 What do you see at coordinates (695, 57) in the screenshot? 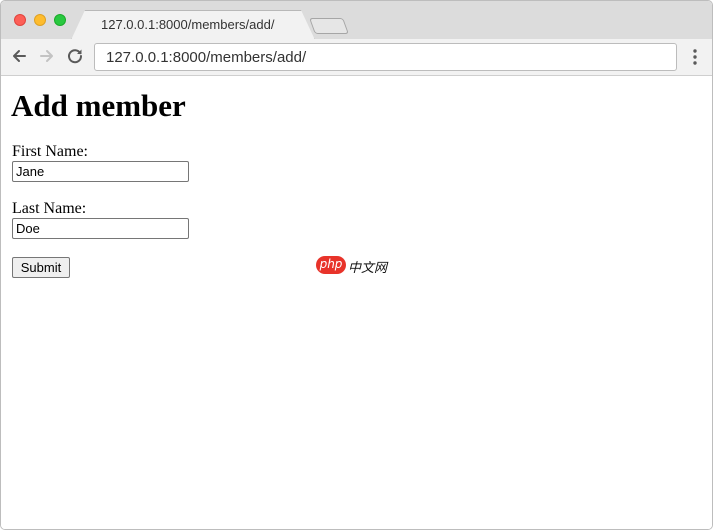
I see `kebab-menu-icon` at bounding box center [695, 57].